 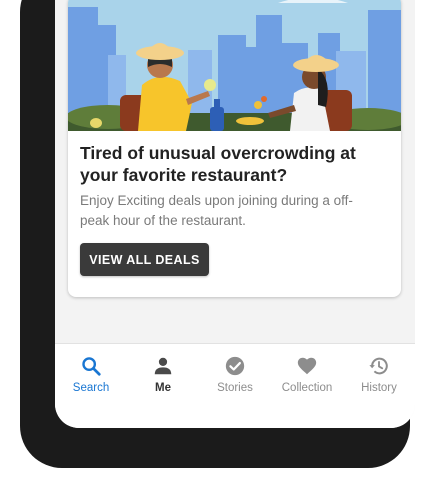 I want to click on person-icon, so click(x=163, y=366).